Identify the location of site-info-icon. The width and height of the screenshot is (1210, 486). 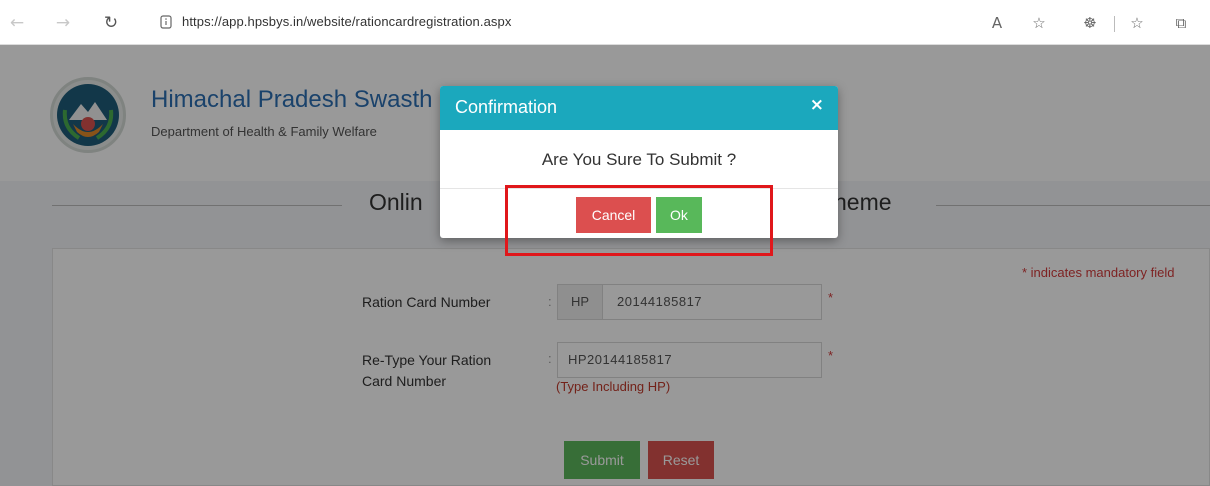
(166, 22).